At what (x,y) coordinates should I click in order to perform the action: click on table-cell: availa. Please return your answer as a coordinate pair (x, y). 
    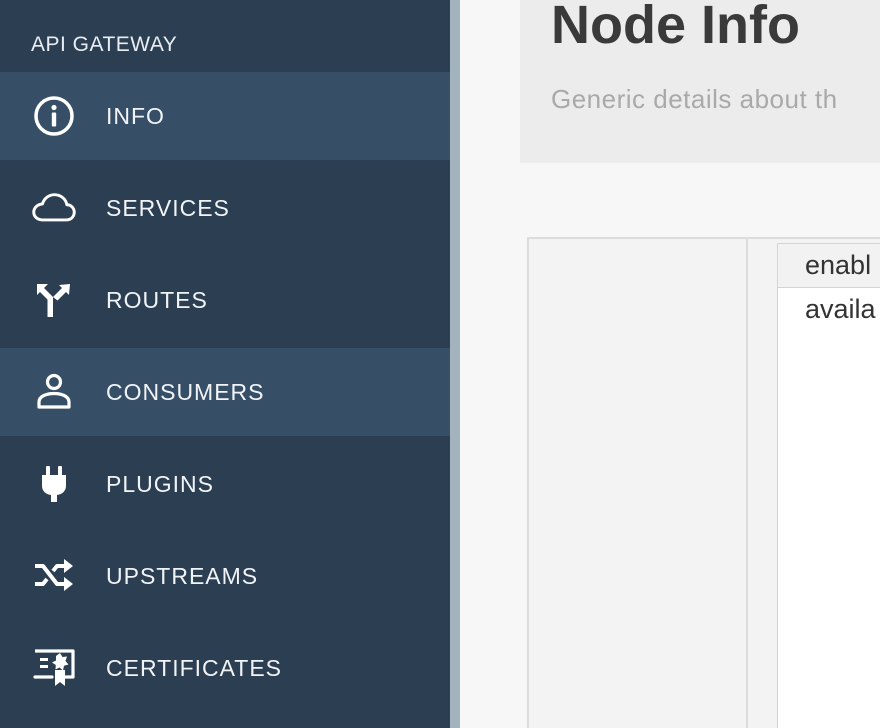
    Looking at the image, I should click on (840, 309).